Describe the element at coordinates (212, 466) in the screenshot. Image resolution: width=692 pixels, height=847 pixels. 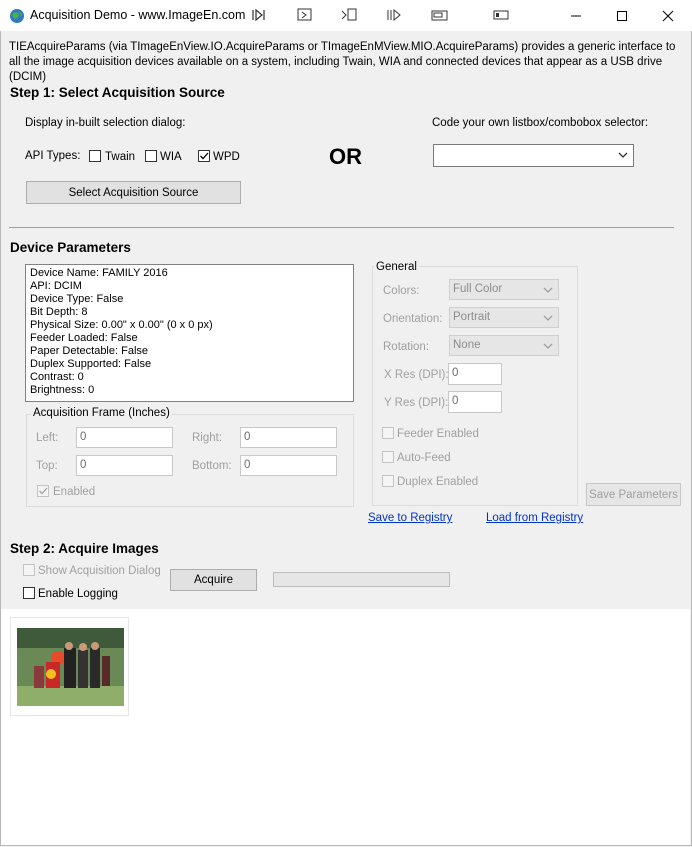
I see `bottom-label: Bottom:` at that location.